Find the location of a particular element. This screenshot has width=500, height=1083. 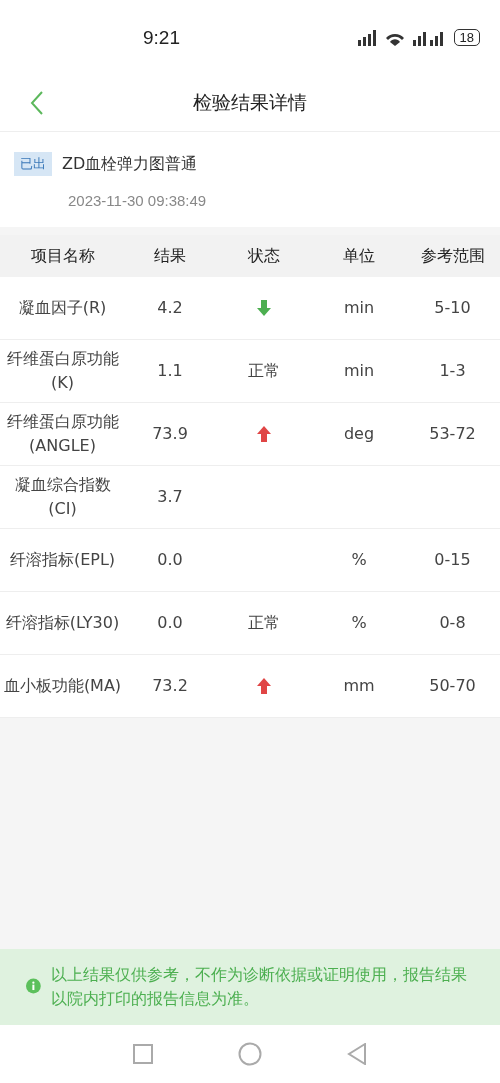

table-cell-text: 5-10 is located at coordinates (452, 308).